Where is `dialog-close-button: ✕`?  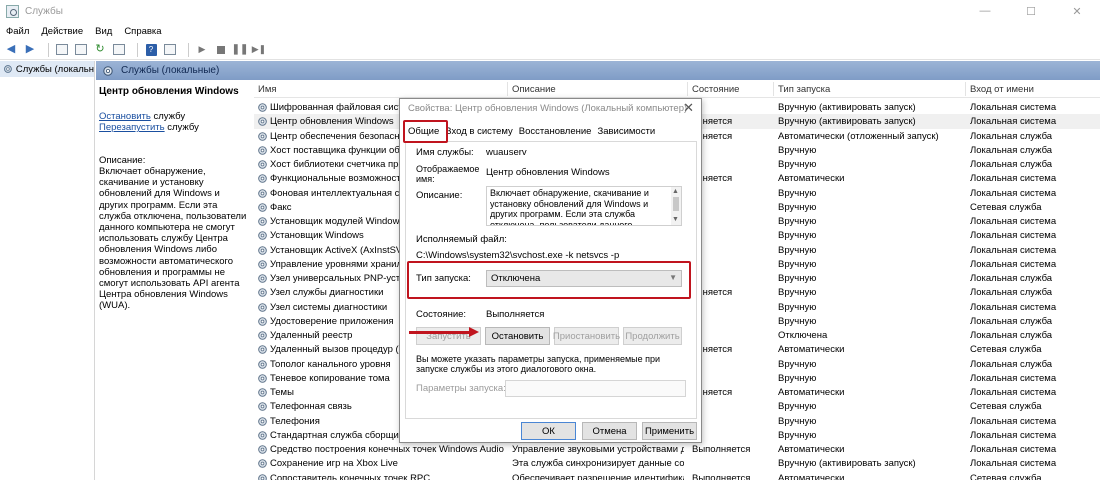
dialog-close-button: ✕ is located at coordinates (688, 108).